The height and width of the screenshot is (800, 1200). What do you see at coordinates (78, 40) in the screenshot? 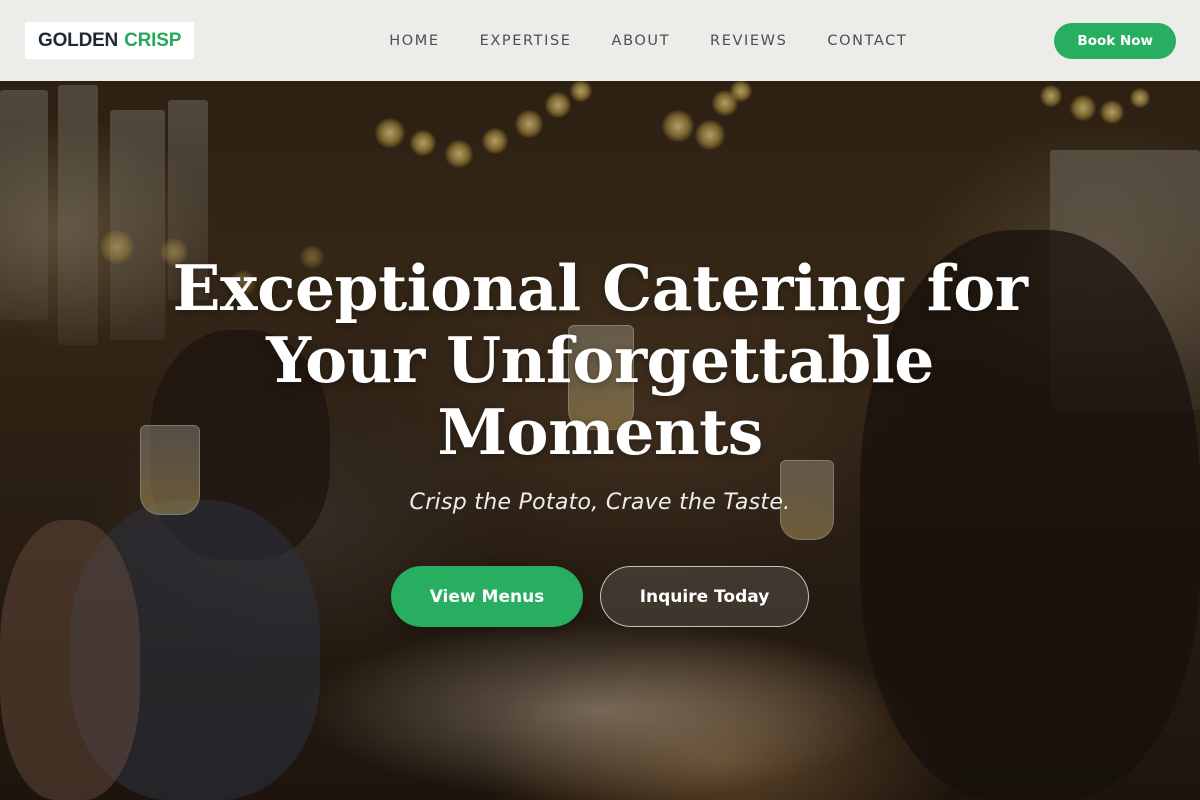
I see `brand-name-part1: GOLDEN` at bounding box center [78, 40].